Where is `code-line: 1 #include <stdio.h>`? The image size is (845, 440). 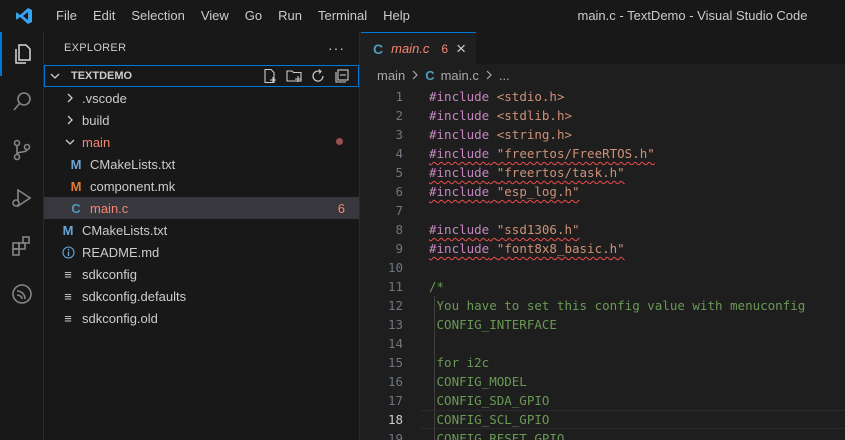 code-line: 1 #include <stdio.h> is located at coordinates (603, 96).